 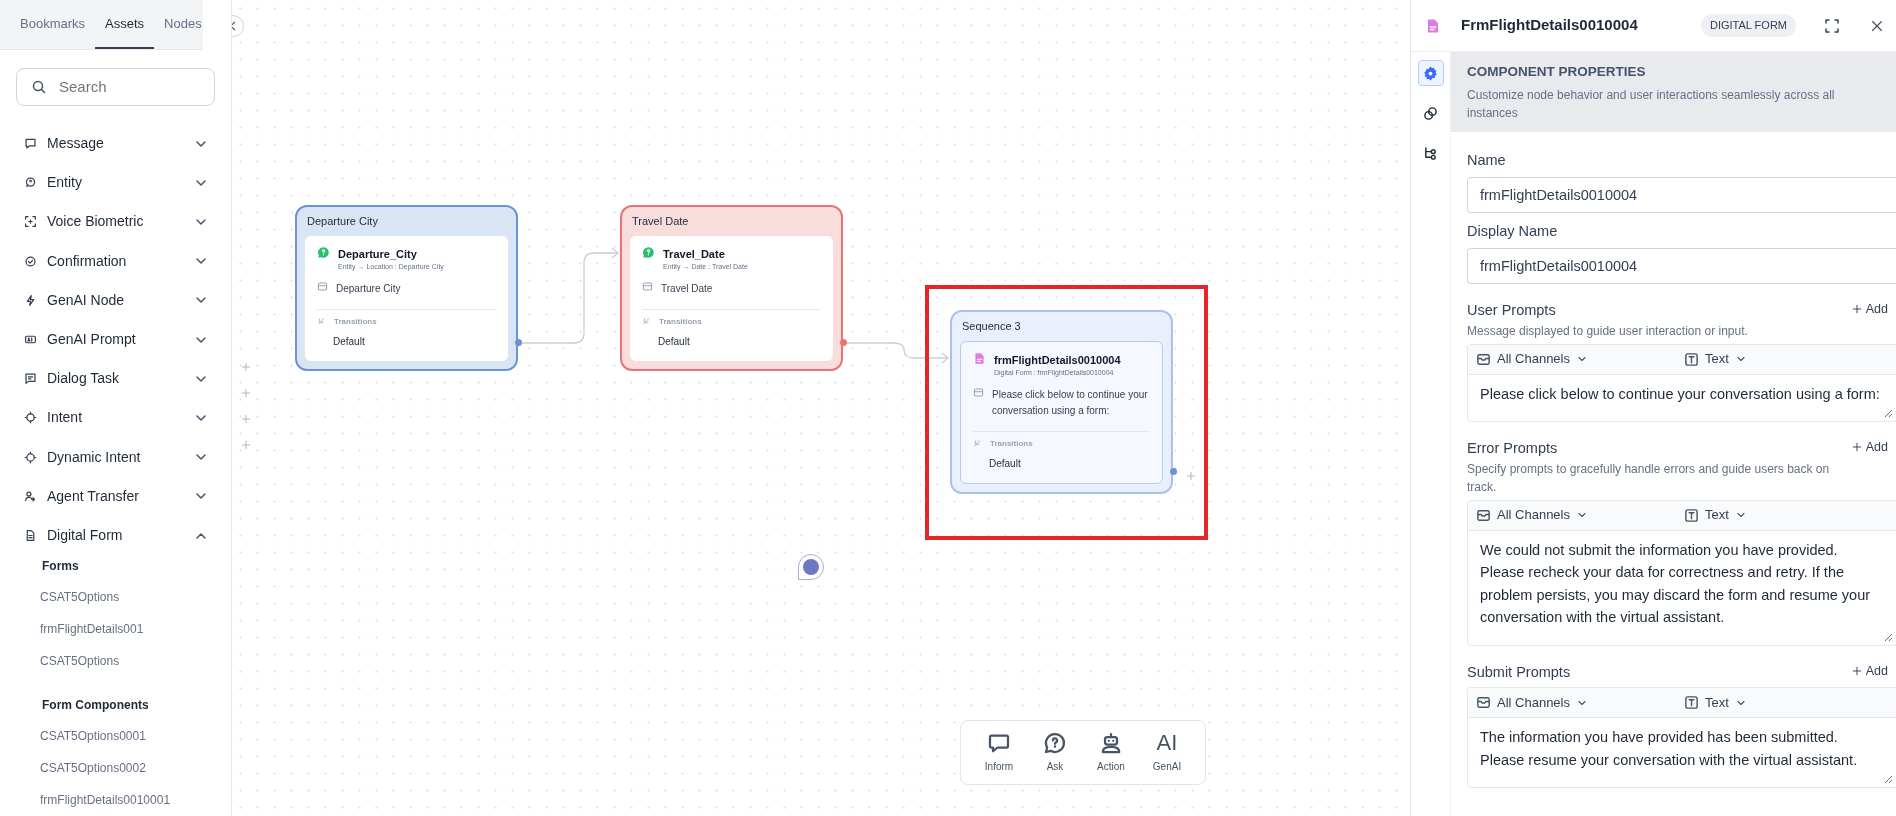 What do you see at coordinates (342, 221) in the screenshot?
I see `node-title: Departure City` at bounding box center [342, 221].